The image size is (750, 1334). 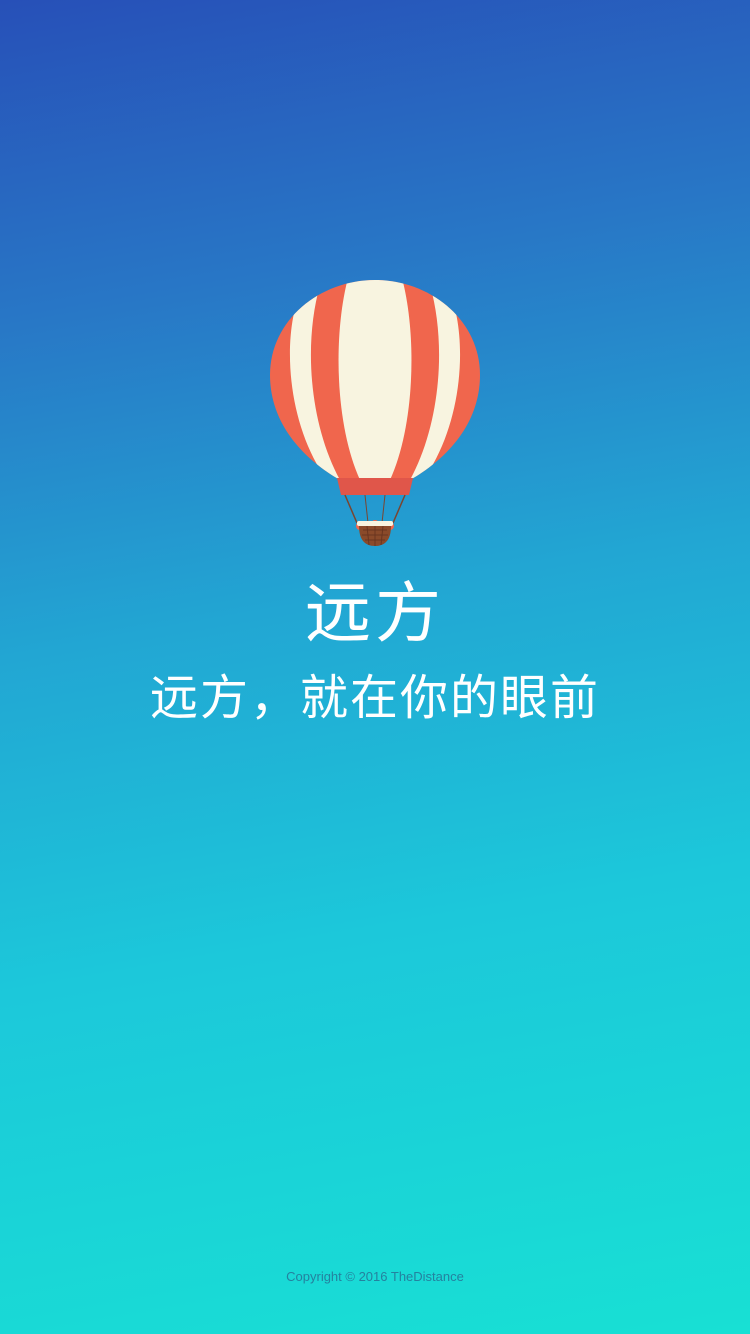 What do you see at coordinates (374, 698) in the screenshot?
I see `app-slogan: 远方，就在你的眼前` at bounding box center [374, 698].